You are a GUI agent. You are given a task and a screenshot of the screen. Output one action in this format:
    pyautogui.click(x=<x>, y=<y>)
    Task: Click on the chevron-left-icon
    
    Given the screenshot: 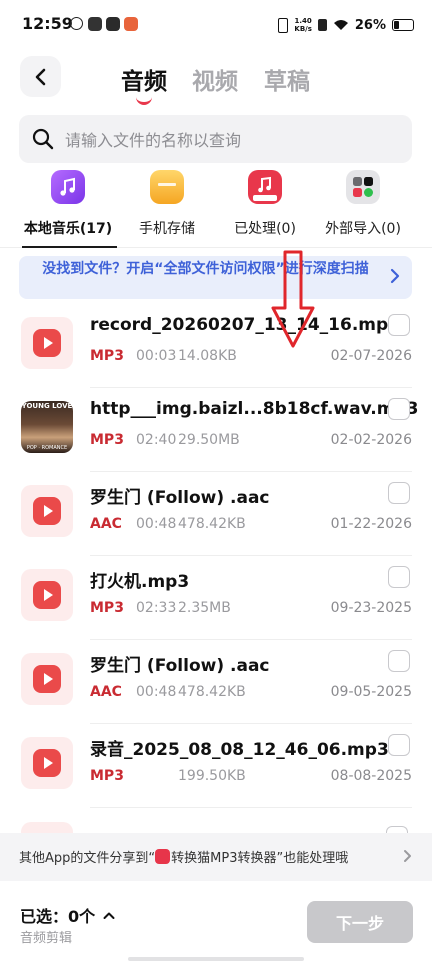 What is the action you would take?
    pyautogui.click(x=40, y=76)
    